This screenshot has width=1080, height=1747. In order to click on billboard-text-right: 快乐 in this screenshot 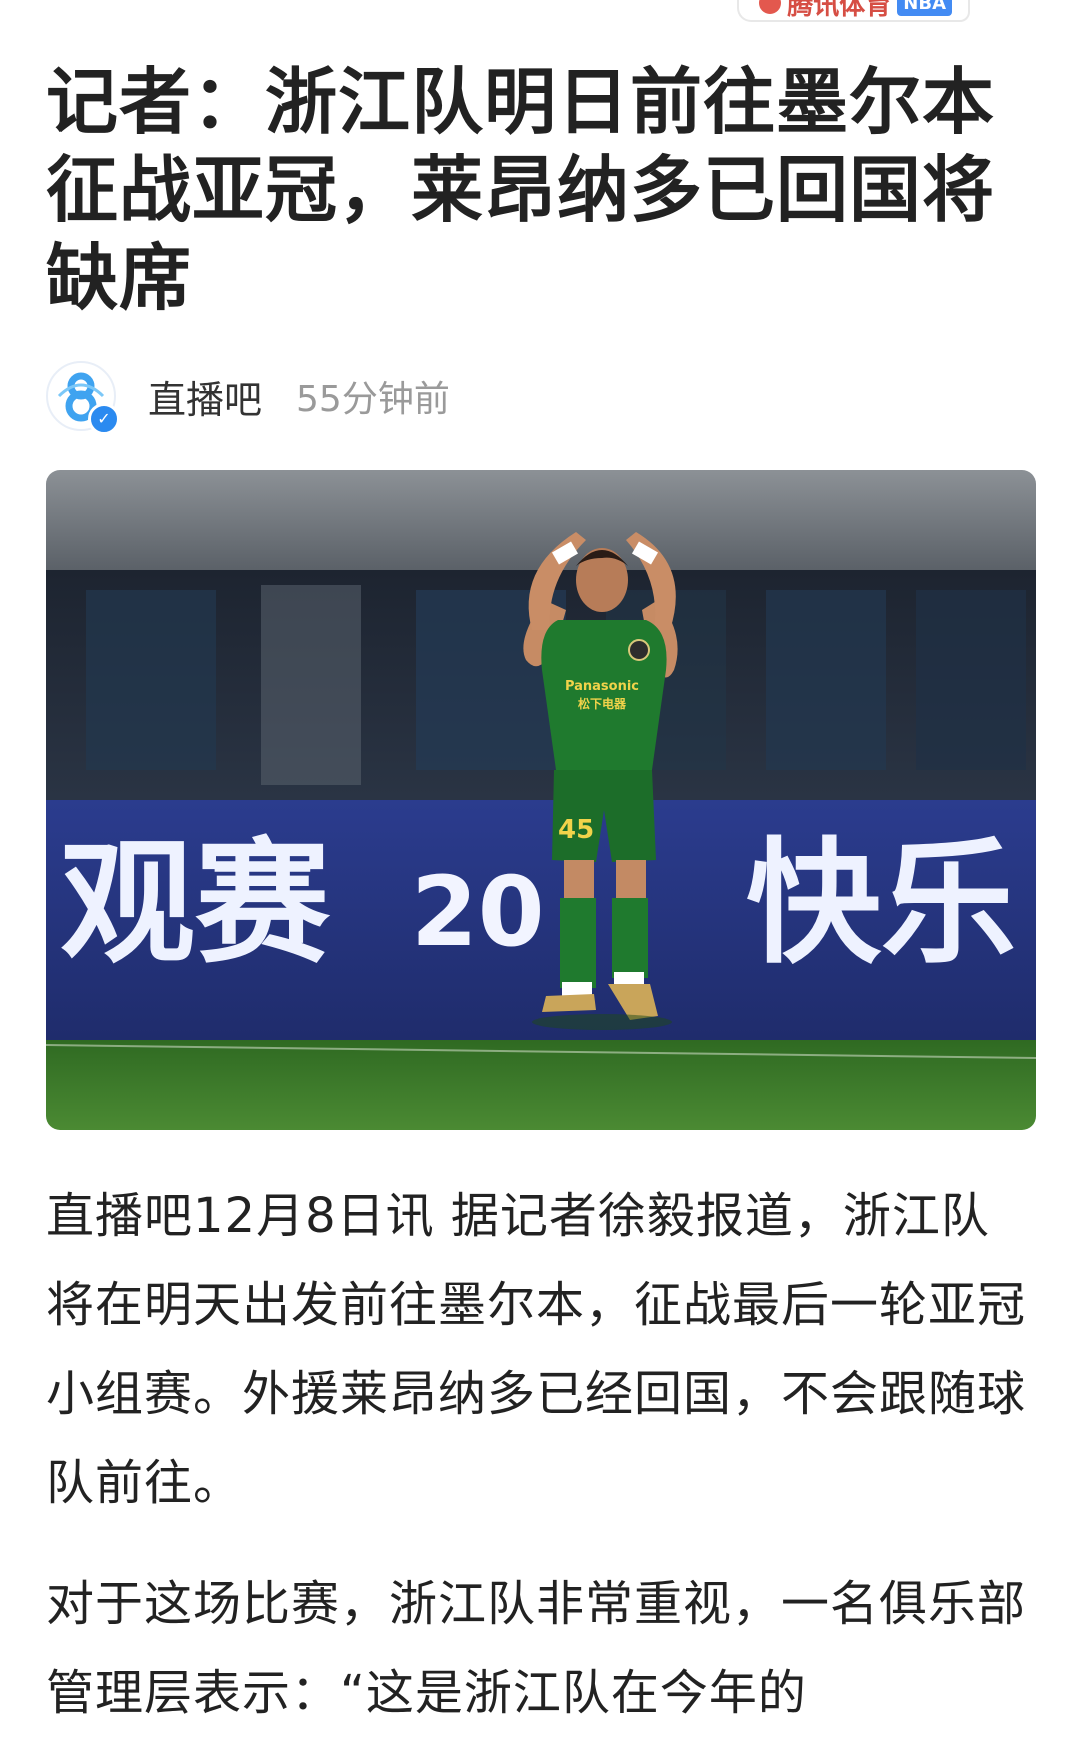, I will do `click(881, 903)`.